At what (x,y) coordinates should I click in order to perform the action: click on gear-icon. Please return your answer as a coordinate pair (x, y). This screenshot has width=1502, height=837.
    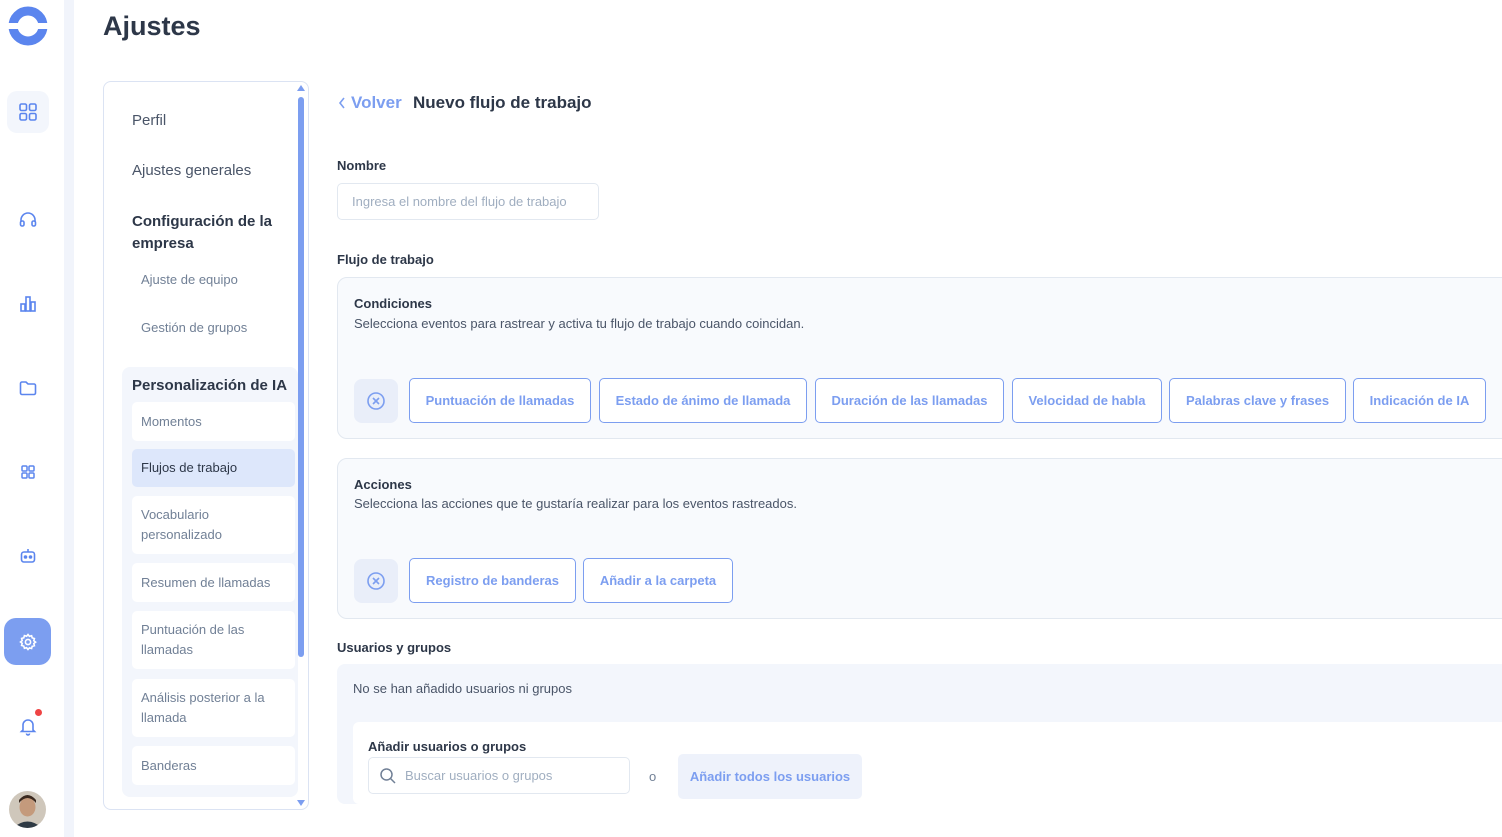
    Looking at the image, I should click on (27, 641).